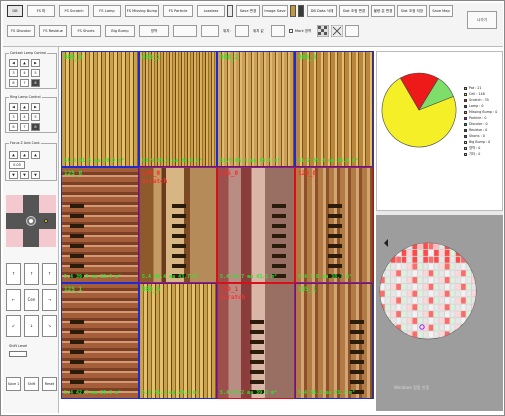 This screenshot has height=416, width=505. Describe the element at coordinates (31, 326) in the screenshot. I see `move-down-button: ↓` at that location.